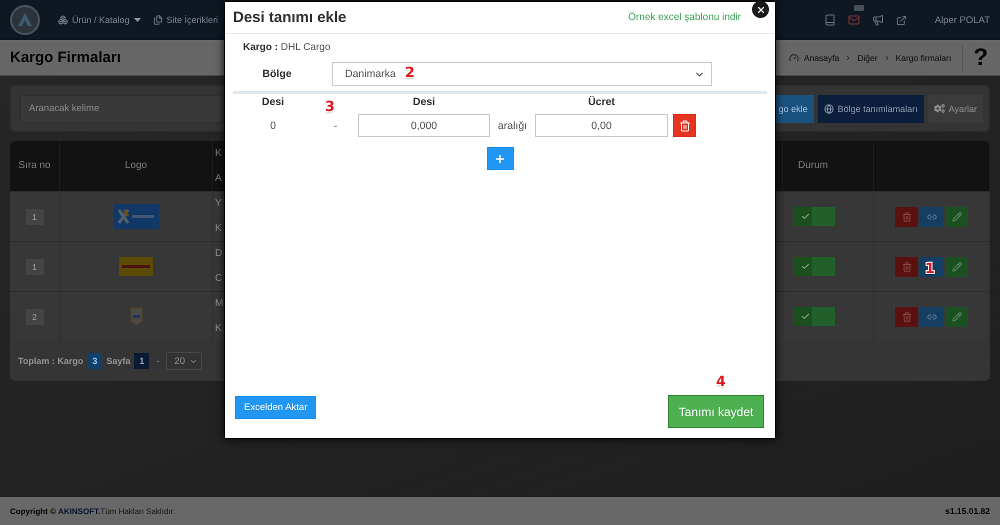 The width and height of the screenshot is (1000, 525). I want to click on column-header: Sıra no, so click(34, 166).